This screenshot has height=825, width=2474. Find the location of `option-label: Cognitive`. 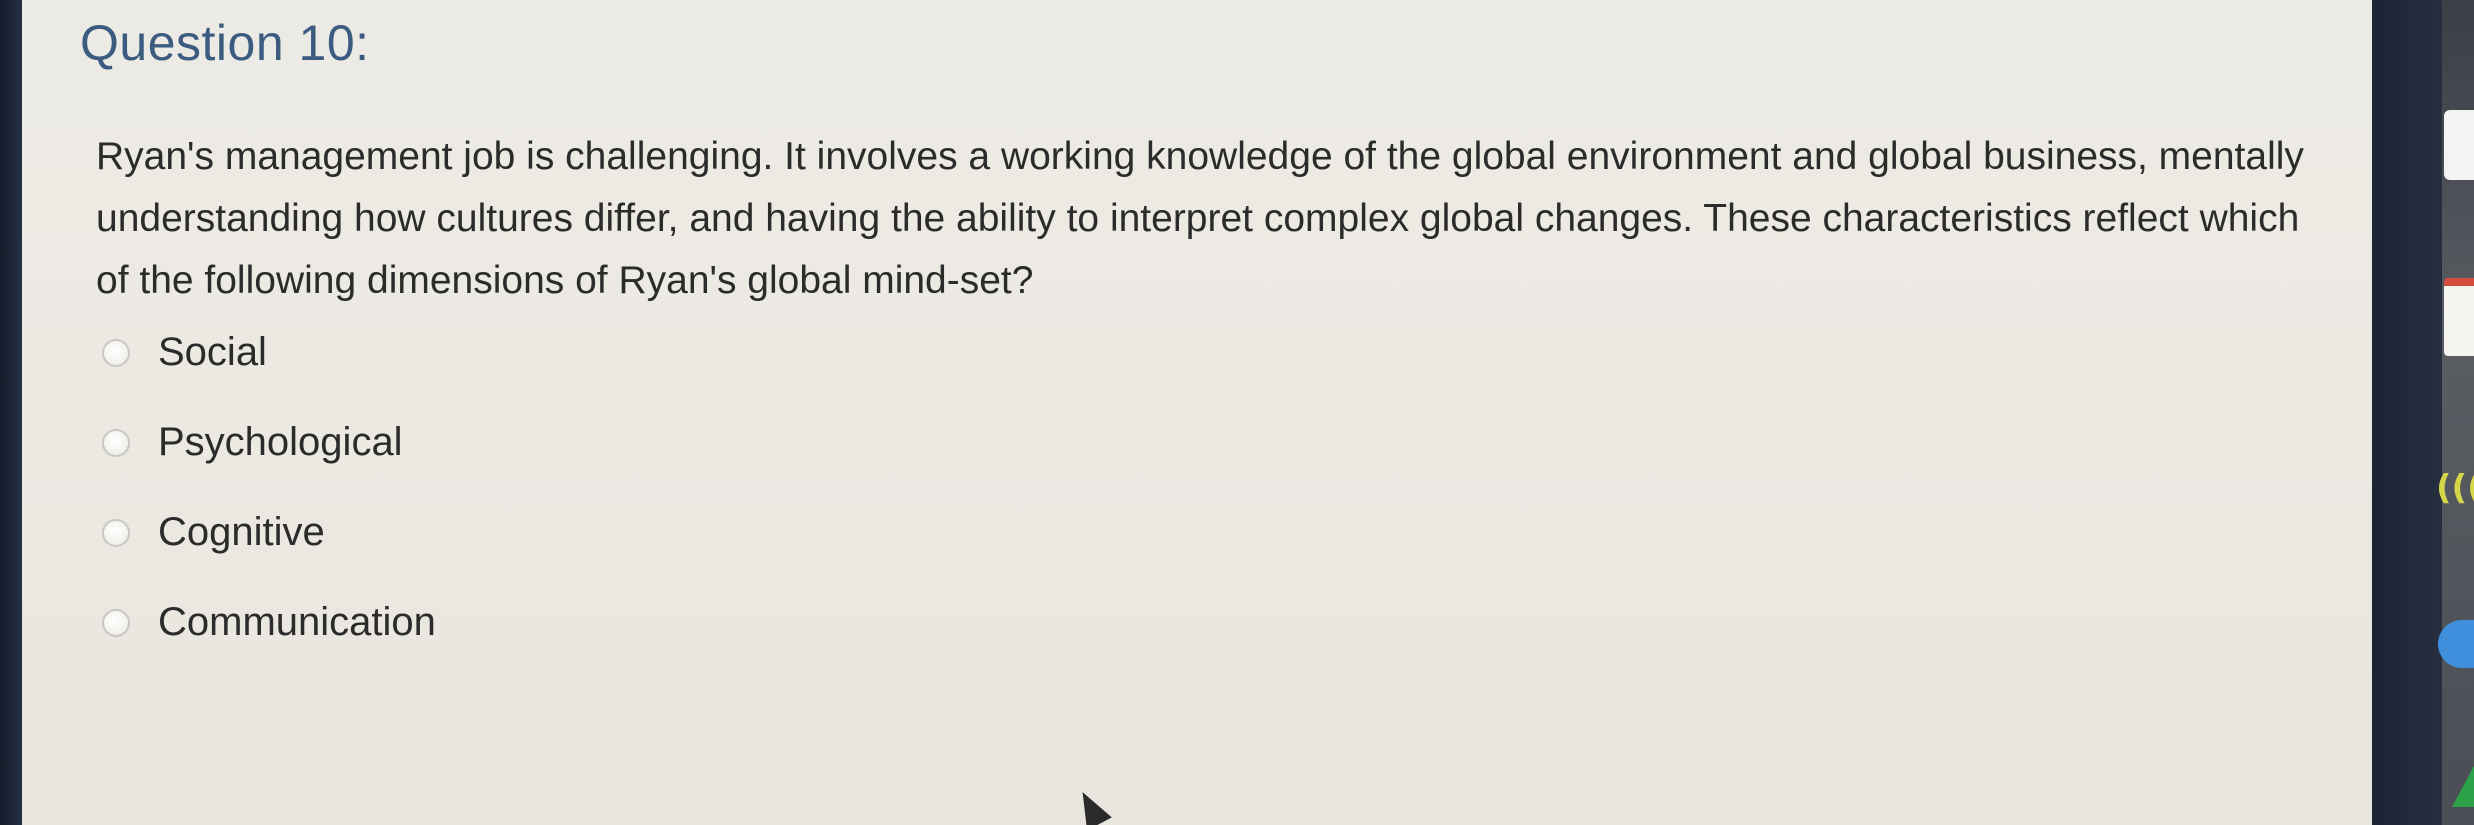

option-label: Cognitive is located at coordinates (241, 532).